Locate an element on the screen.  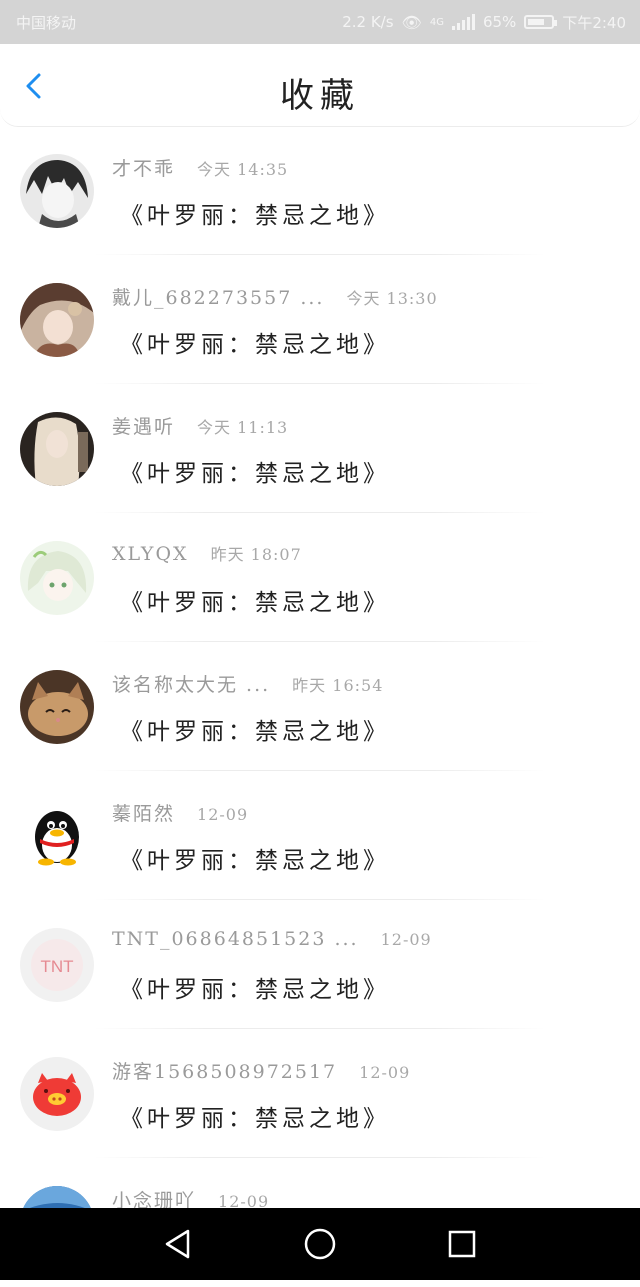
eye-icon: 👁 is located at coordinates (411, 22).